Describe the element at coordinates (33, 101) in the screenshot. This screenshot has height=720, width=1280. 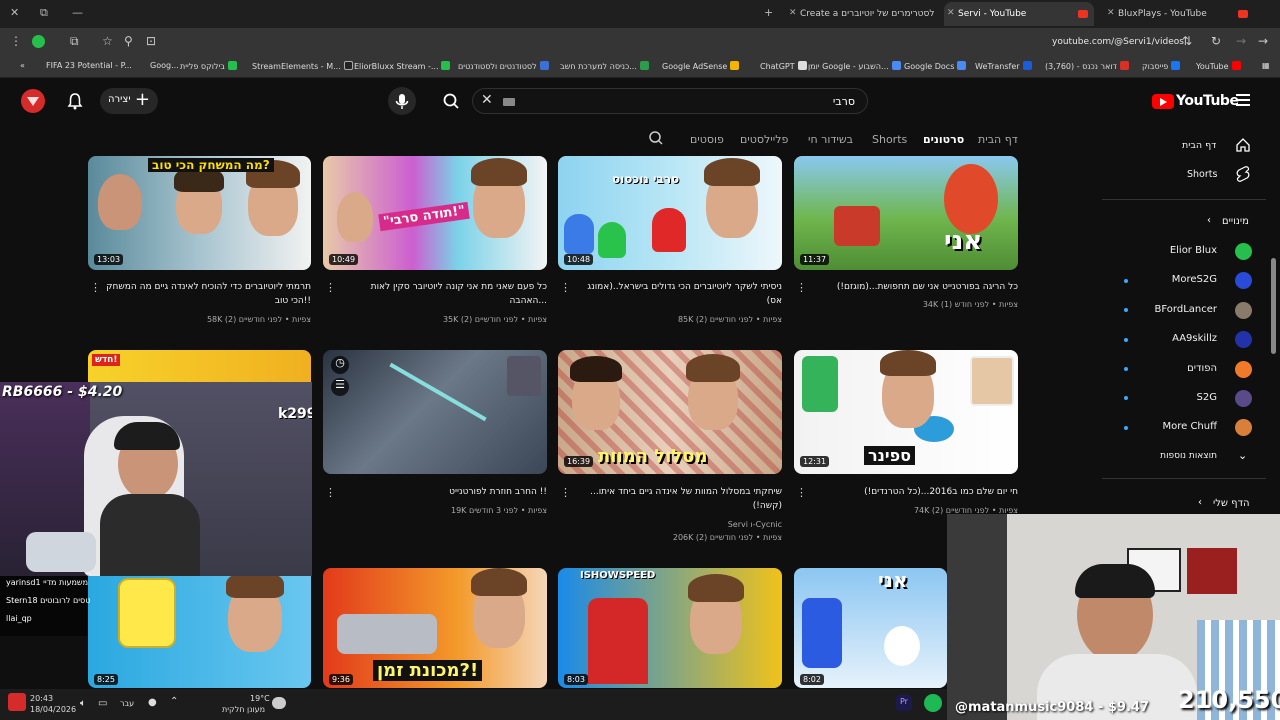
I see `avatar` at that location.